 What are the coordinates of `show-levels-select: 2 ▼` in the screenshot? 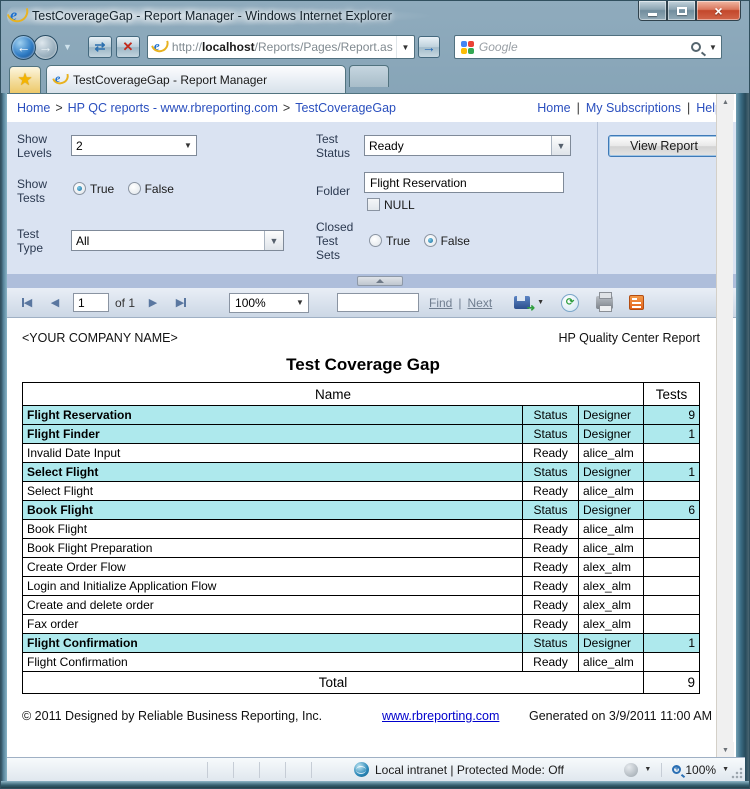 It's located at (134, 145).